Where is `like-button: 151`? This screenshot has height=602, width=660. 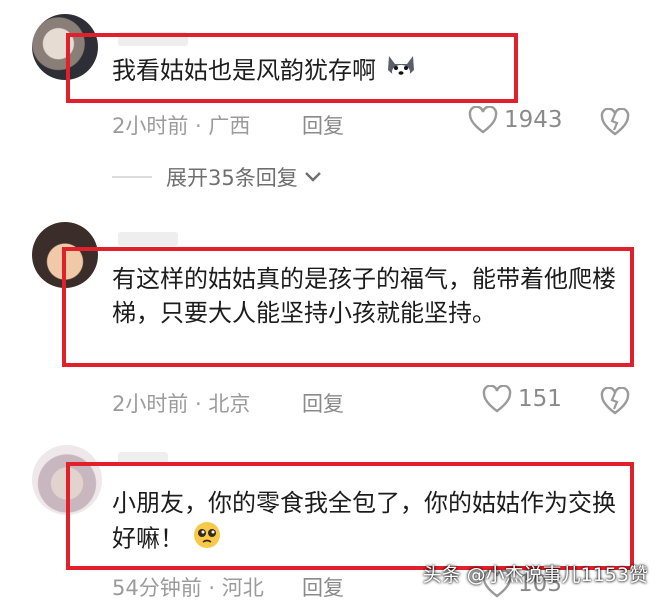
like-button: 151 is located at coordinates (522, 399).